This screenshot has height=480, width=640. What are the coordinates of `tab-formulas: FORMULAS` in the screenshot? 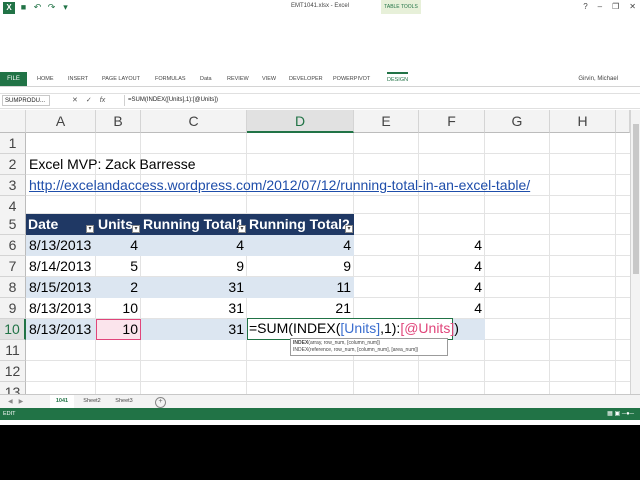 It's located at (170, 79).